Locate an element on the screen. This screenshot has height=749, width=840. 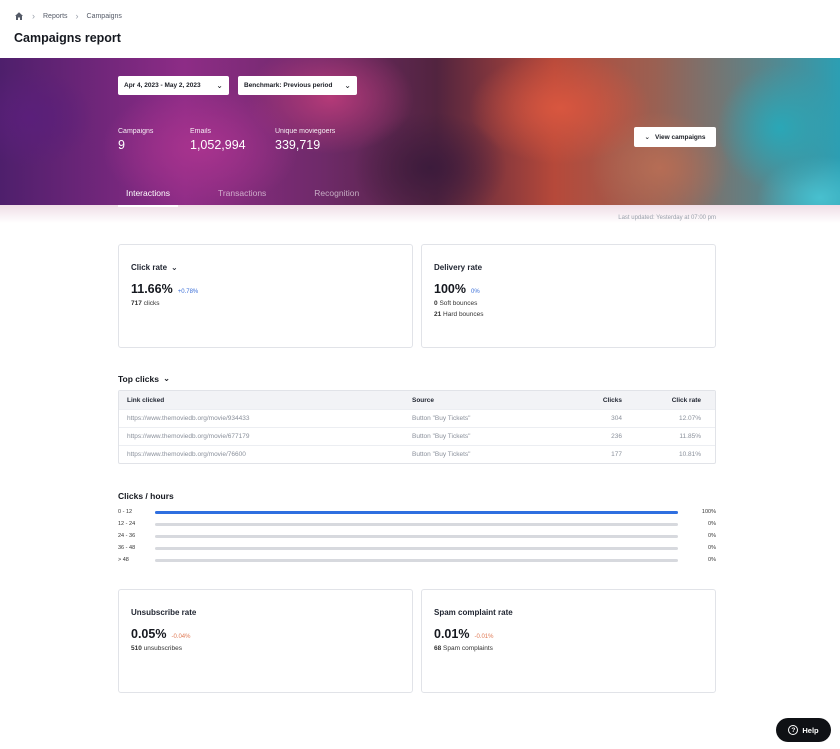
hours-label: 24 - 36 is located at coordinates (127, 536).